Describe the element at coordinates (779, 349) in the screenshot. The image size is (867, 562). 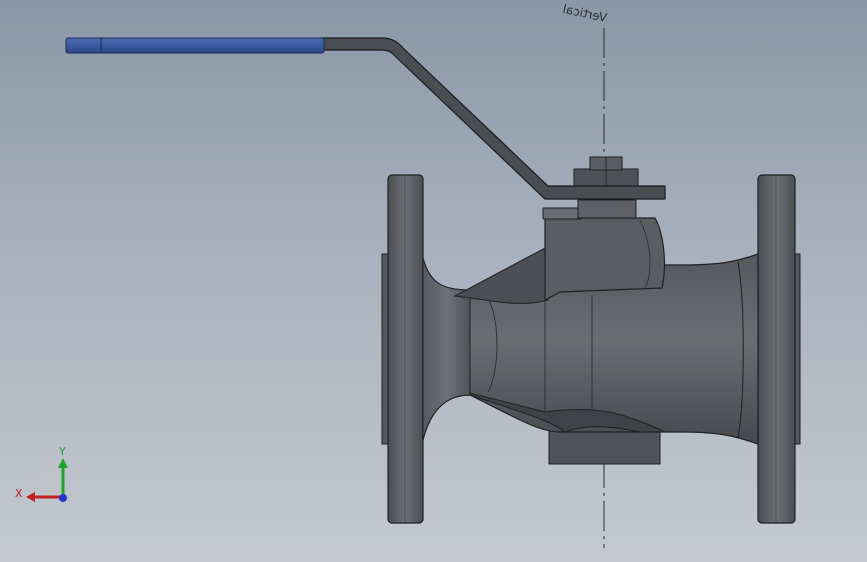
I see `right-flange` at that location.